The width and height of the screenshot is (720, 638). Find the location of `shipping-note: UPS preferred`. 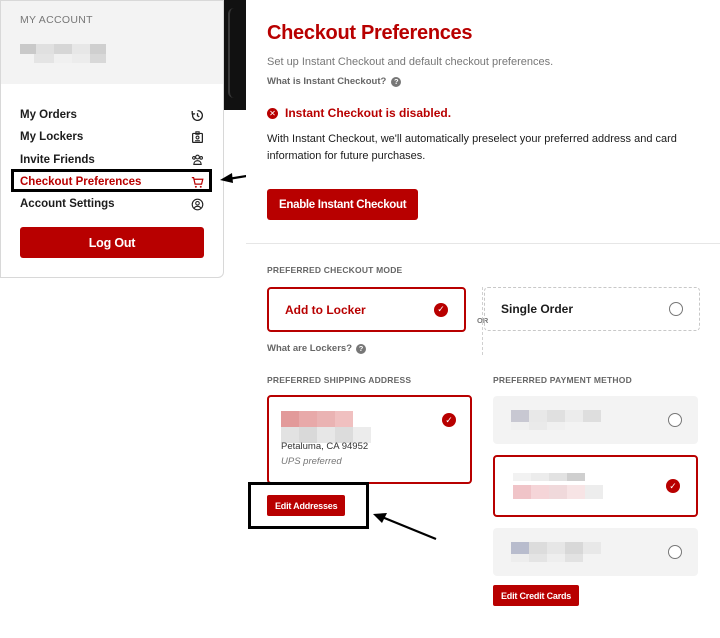

shipping-note: UPS preferred is located at coordinates (311, 461).